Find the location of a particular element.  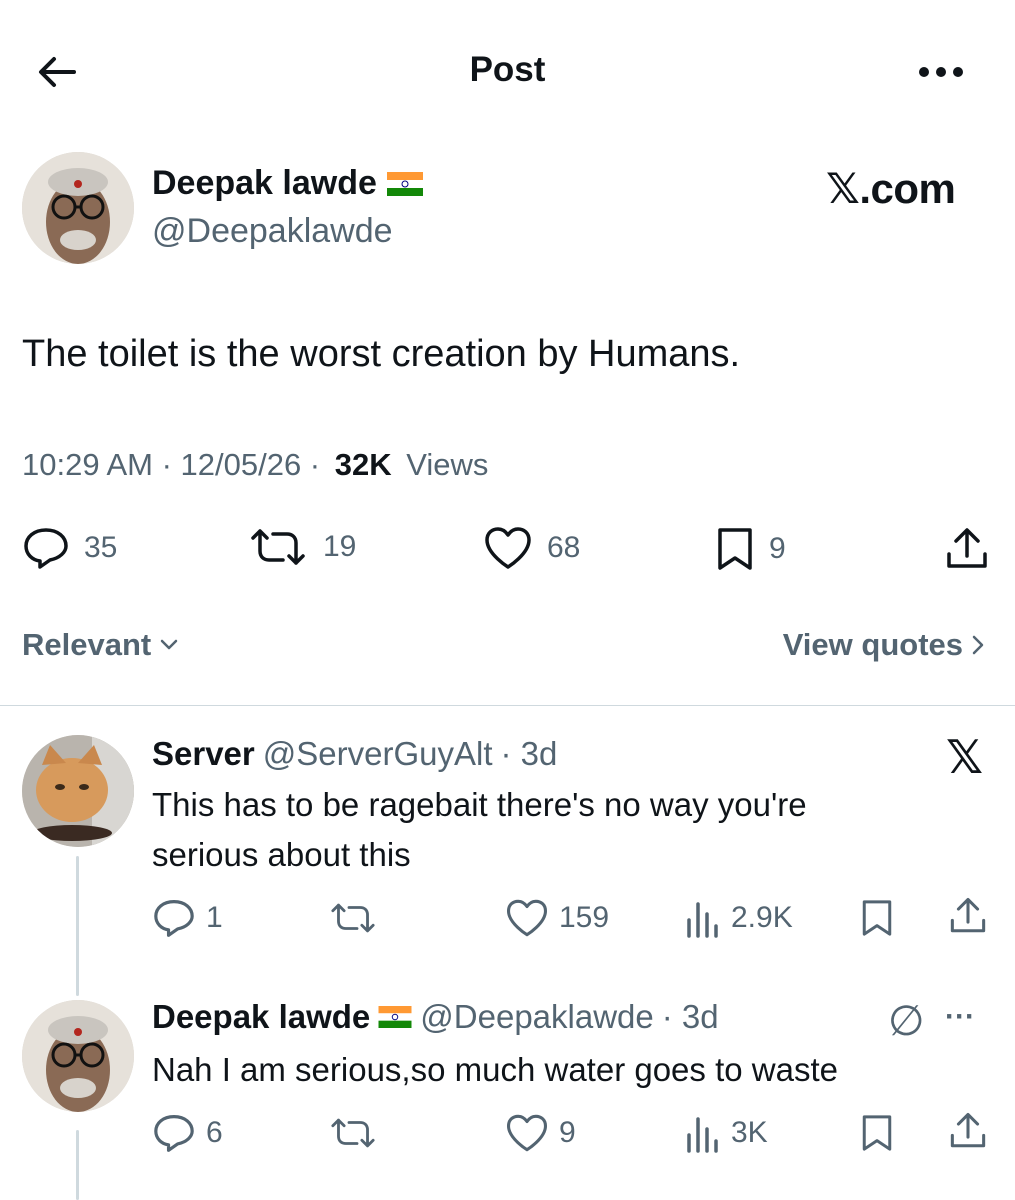

more-options-button is located at coordinates (941, 72).